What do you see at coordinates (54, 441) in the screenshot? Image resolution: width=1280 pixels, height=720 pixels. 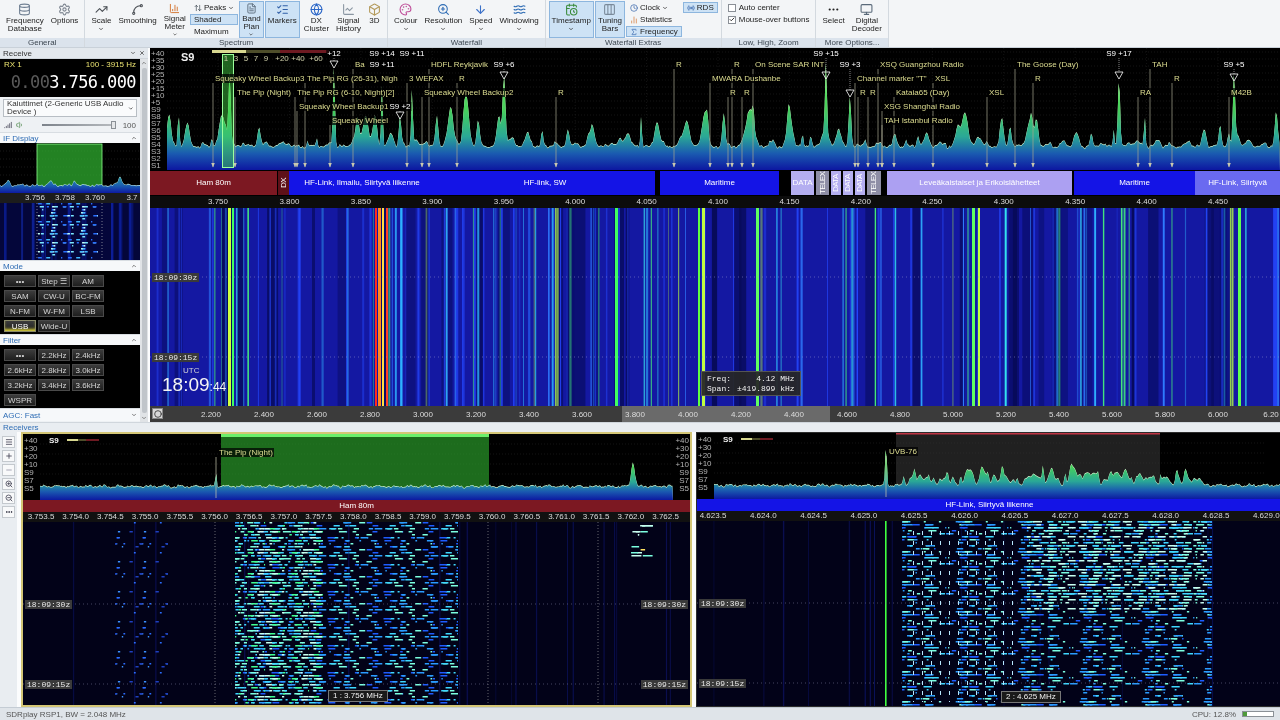 I see `signal-reading: S9` at bounding box center [54, 441].